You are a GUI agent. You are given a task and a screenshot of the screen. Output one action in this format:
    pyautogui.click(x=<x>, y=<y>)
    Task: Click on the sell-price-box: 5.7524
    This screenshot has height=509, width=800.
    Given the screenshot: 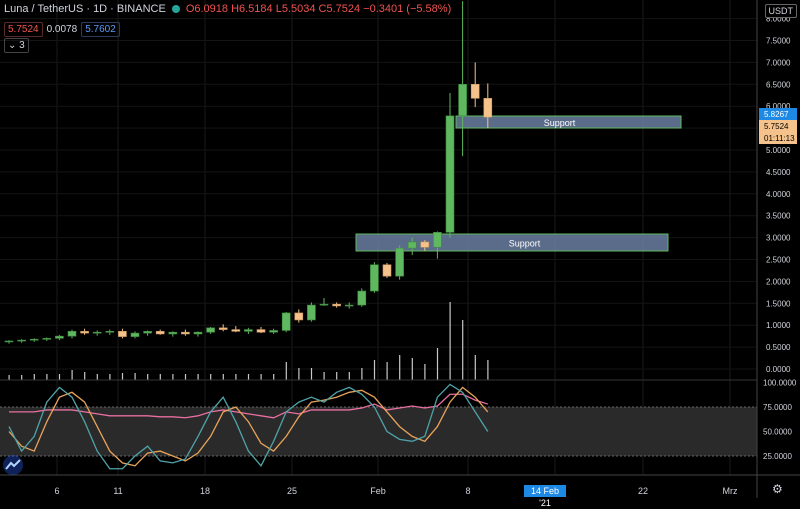 What is the action you would take?
    pyautogui.click(x=23, y=29)
    